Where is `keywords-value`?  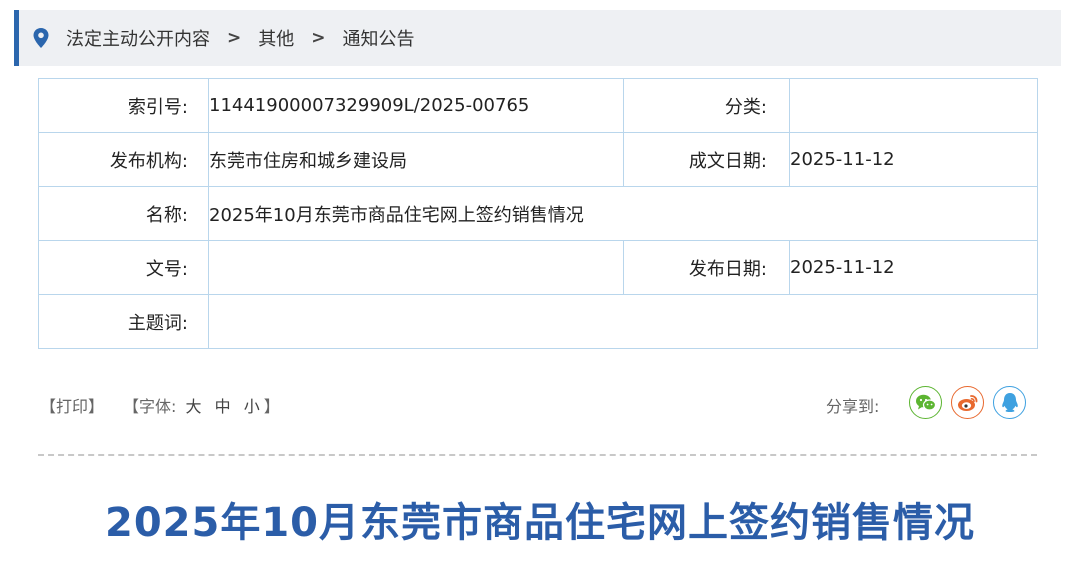 keywords-value is located at coordinates (623, 321).